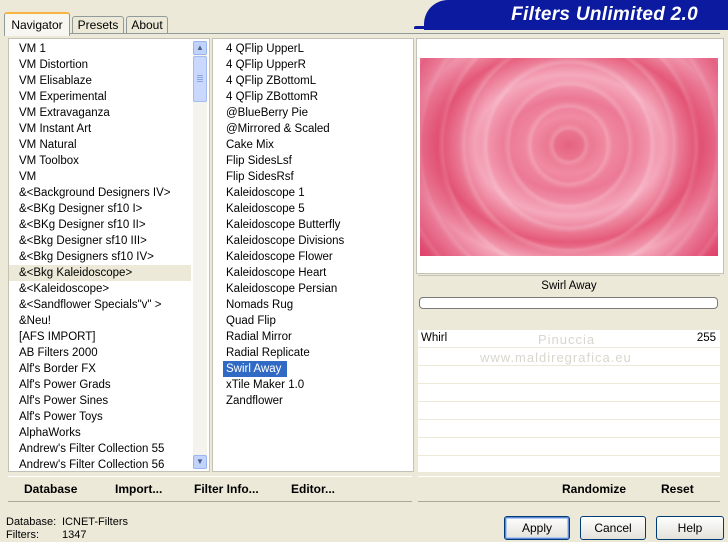  I want to click on category-item: [AFS IMPORT], so click(100, 337).